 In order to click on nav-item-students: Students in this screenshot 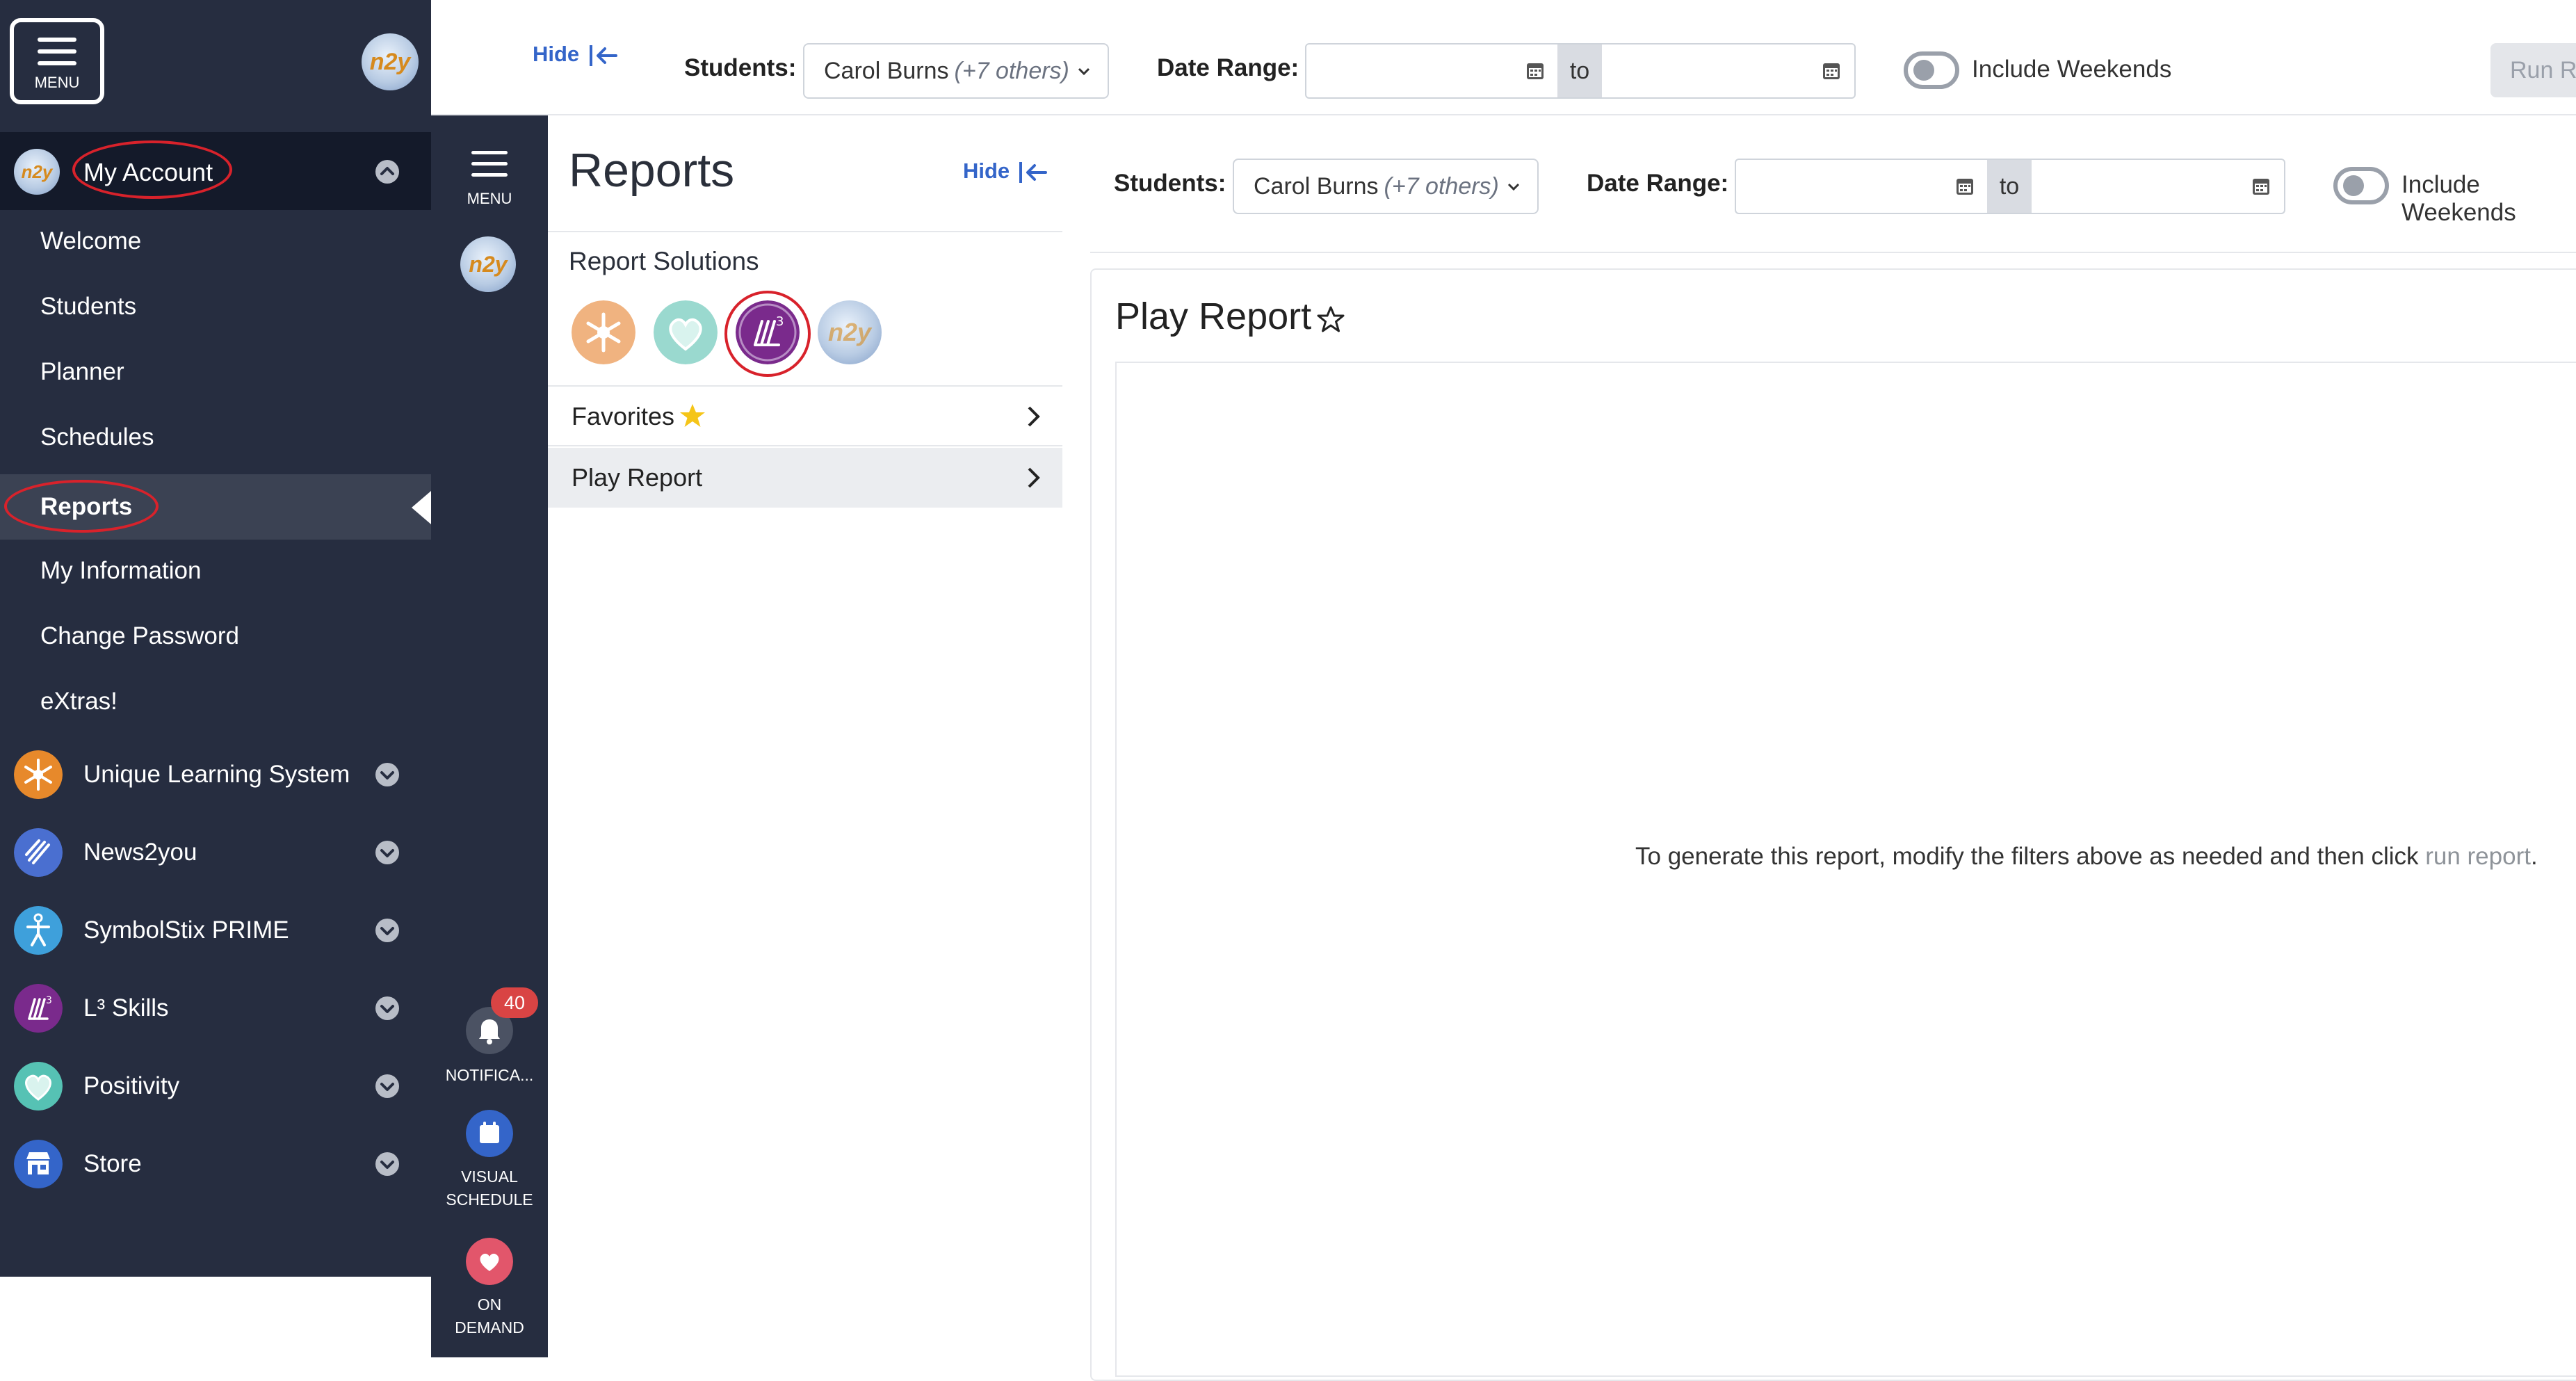, I will do `click(215, 306)`.